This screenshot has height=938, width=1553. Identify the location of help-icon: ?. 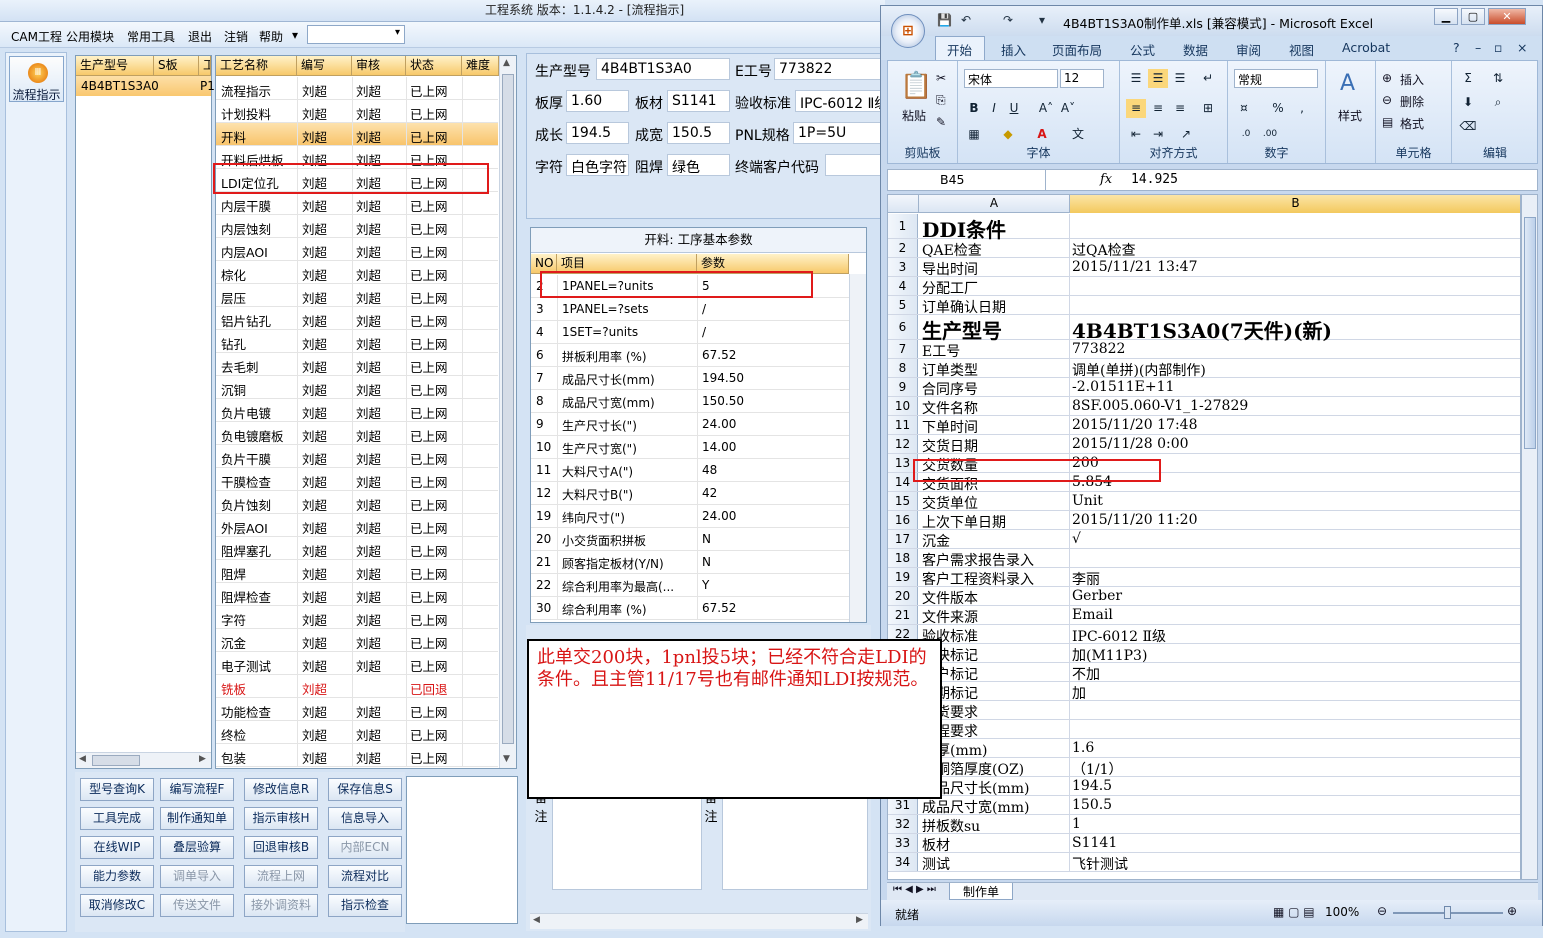
(1456, 47).